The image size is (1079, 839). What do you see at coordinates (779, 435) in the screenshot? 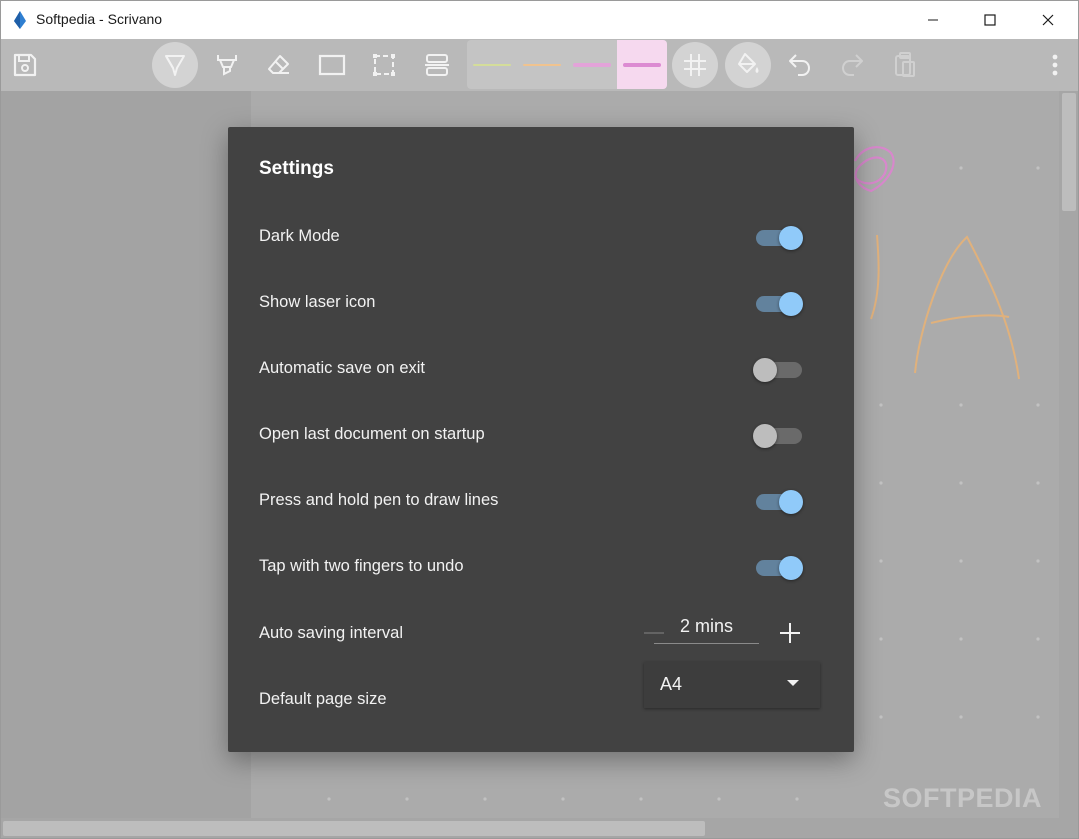
I see `open-last-document-toggle` at bounding box center [779, 435].